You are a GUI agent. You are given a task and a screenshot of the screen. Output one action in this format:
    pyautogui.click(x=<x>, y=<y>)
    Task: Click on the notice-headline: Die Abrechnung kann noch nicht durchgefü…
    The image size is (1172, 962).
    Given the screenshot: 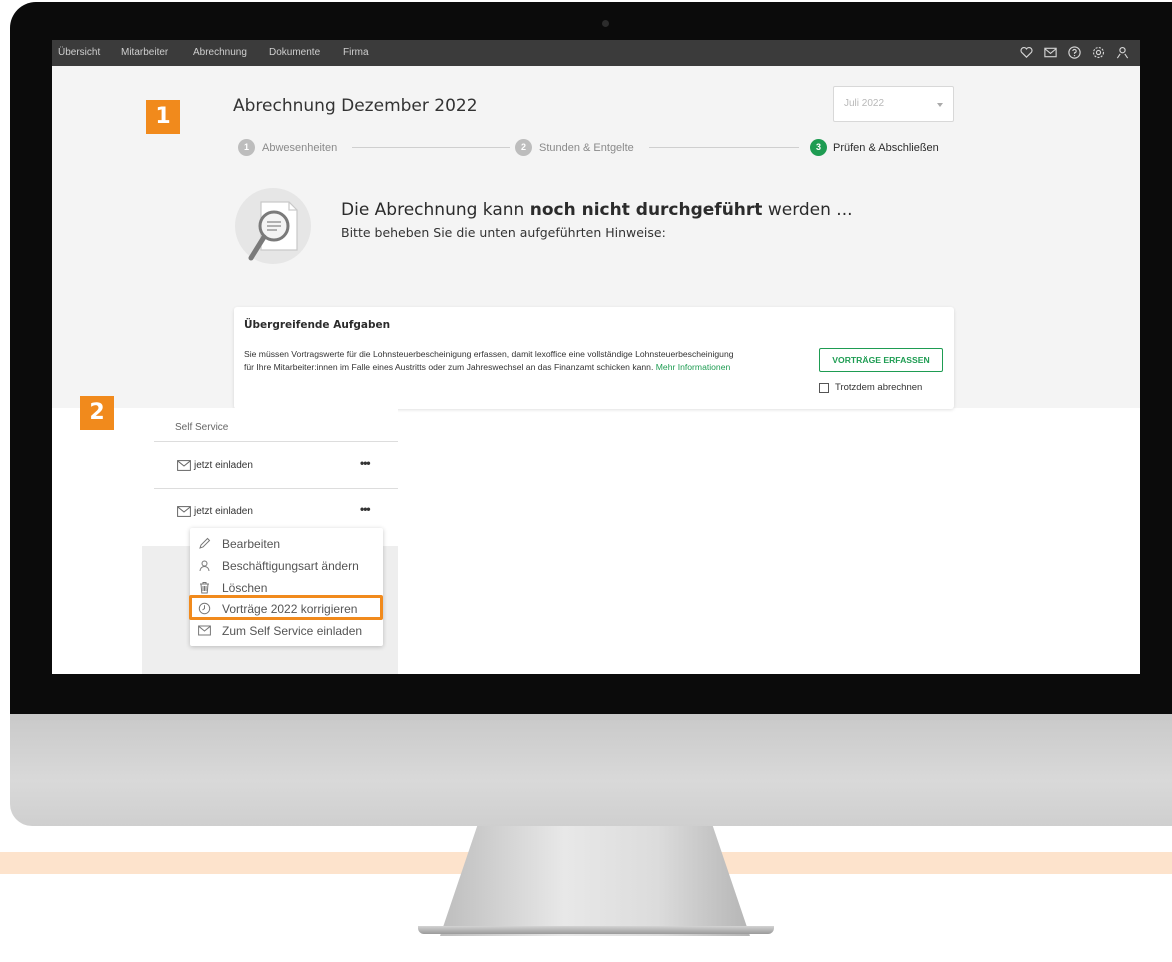 What is the action you would take?
    pyautogui.click(x=597, y=210)
    